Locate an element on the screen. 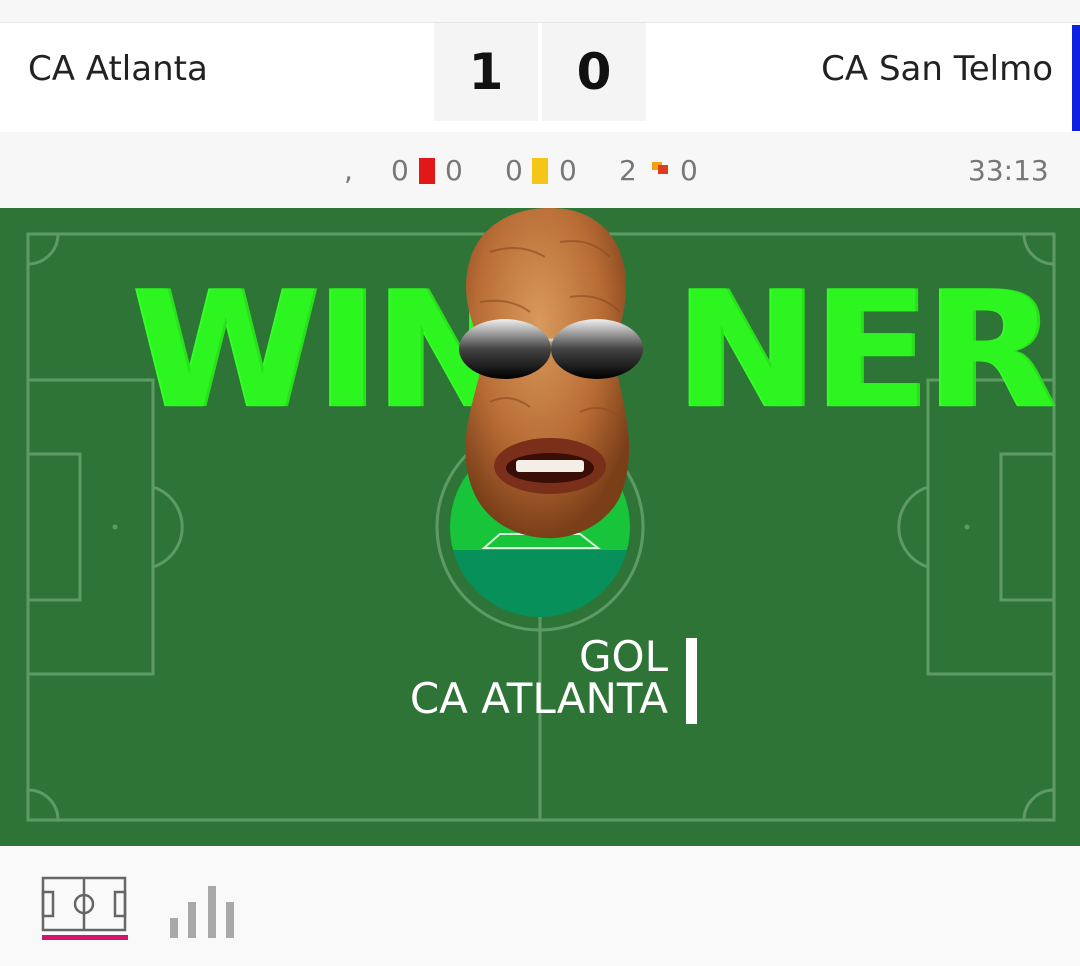 The width and height of the screenshot is (1080, 966). scoreboard: CA Atlanta 1 0 CA San Telmo is located at coordinates (540, 77).